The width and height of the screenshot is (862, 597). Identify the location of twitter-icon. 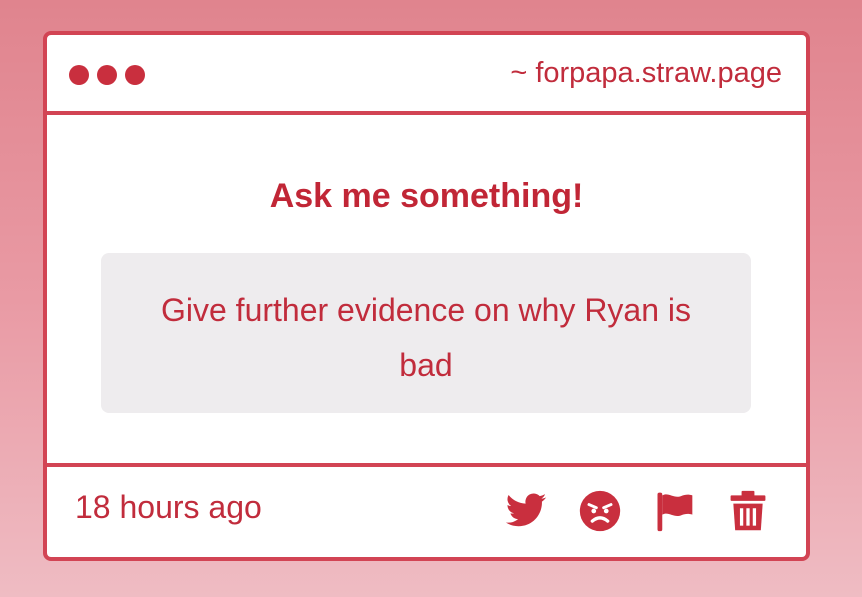
(526, 511).